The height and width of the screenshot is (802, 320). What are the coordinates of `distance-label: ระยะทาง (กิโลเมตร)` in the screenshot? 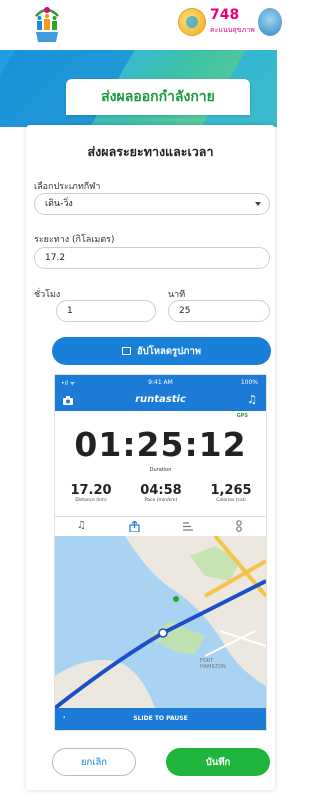 It's located at (74, 240).